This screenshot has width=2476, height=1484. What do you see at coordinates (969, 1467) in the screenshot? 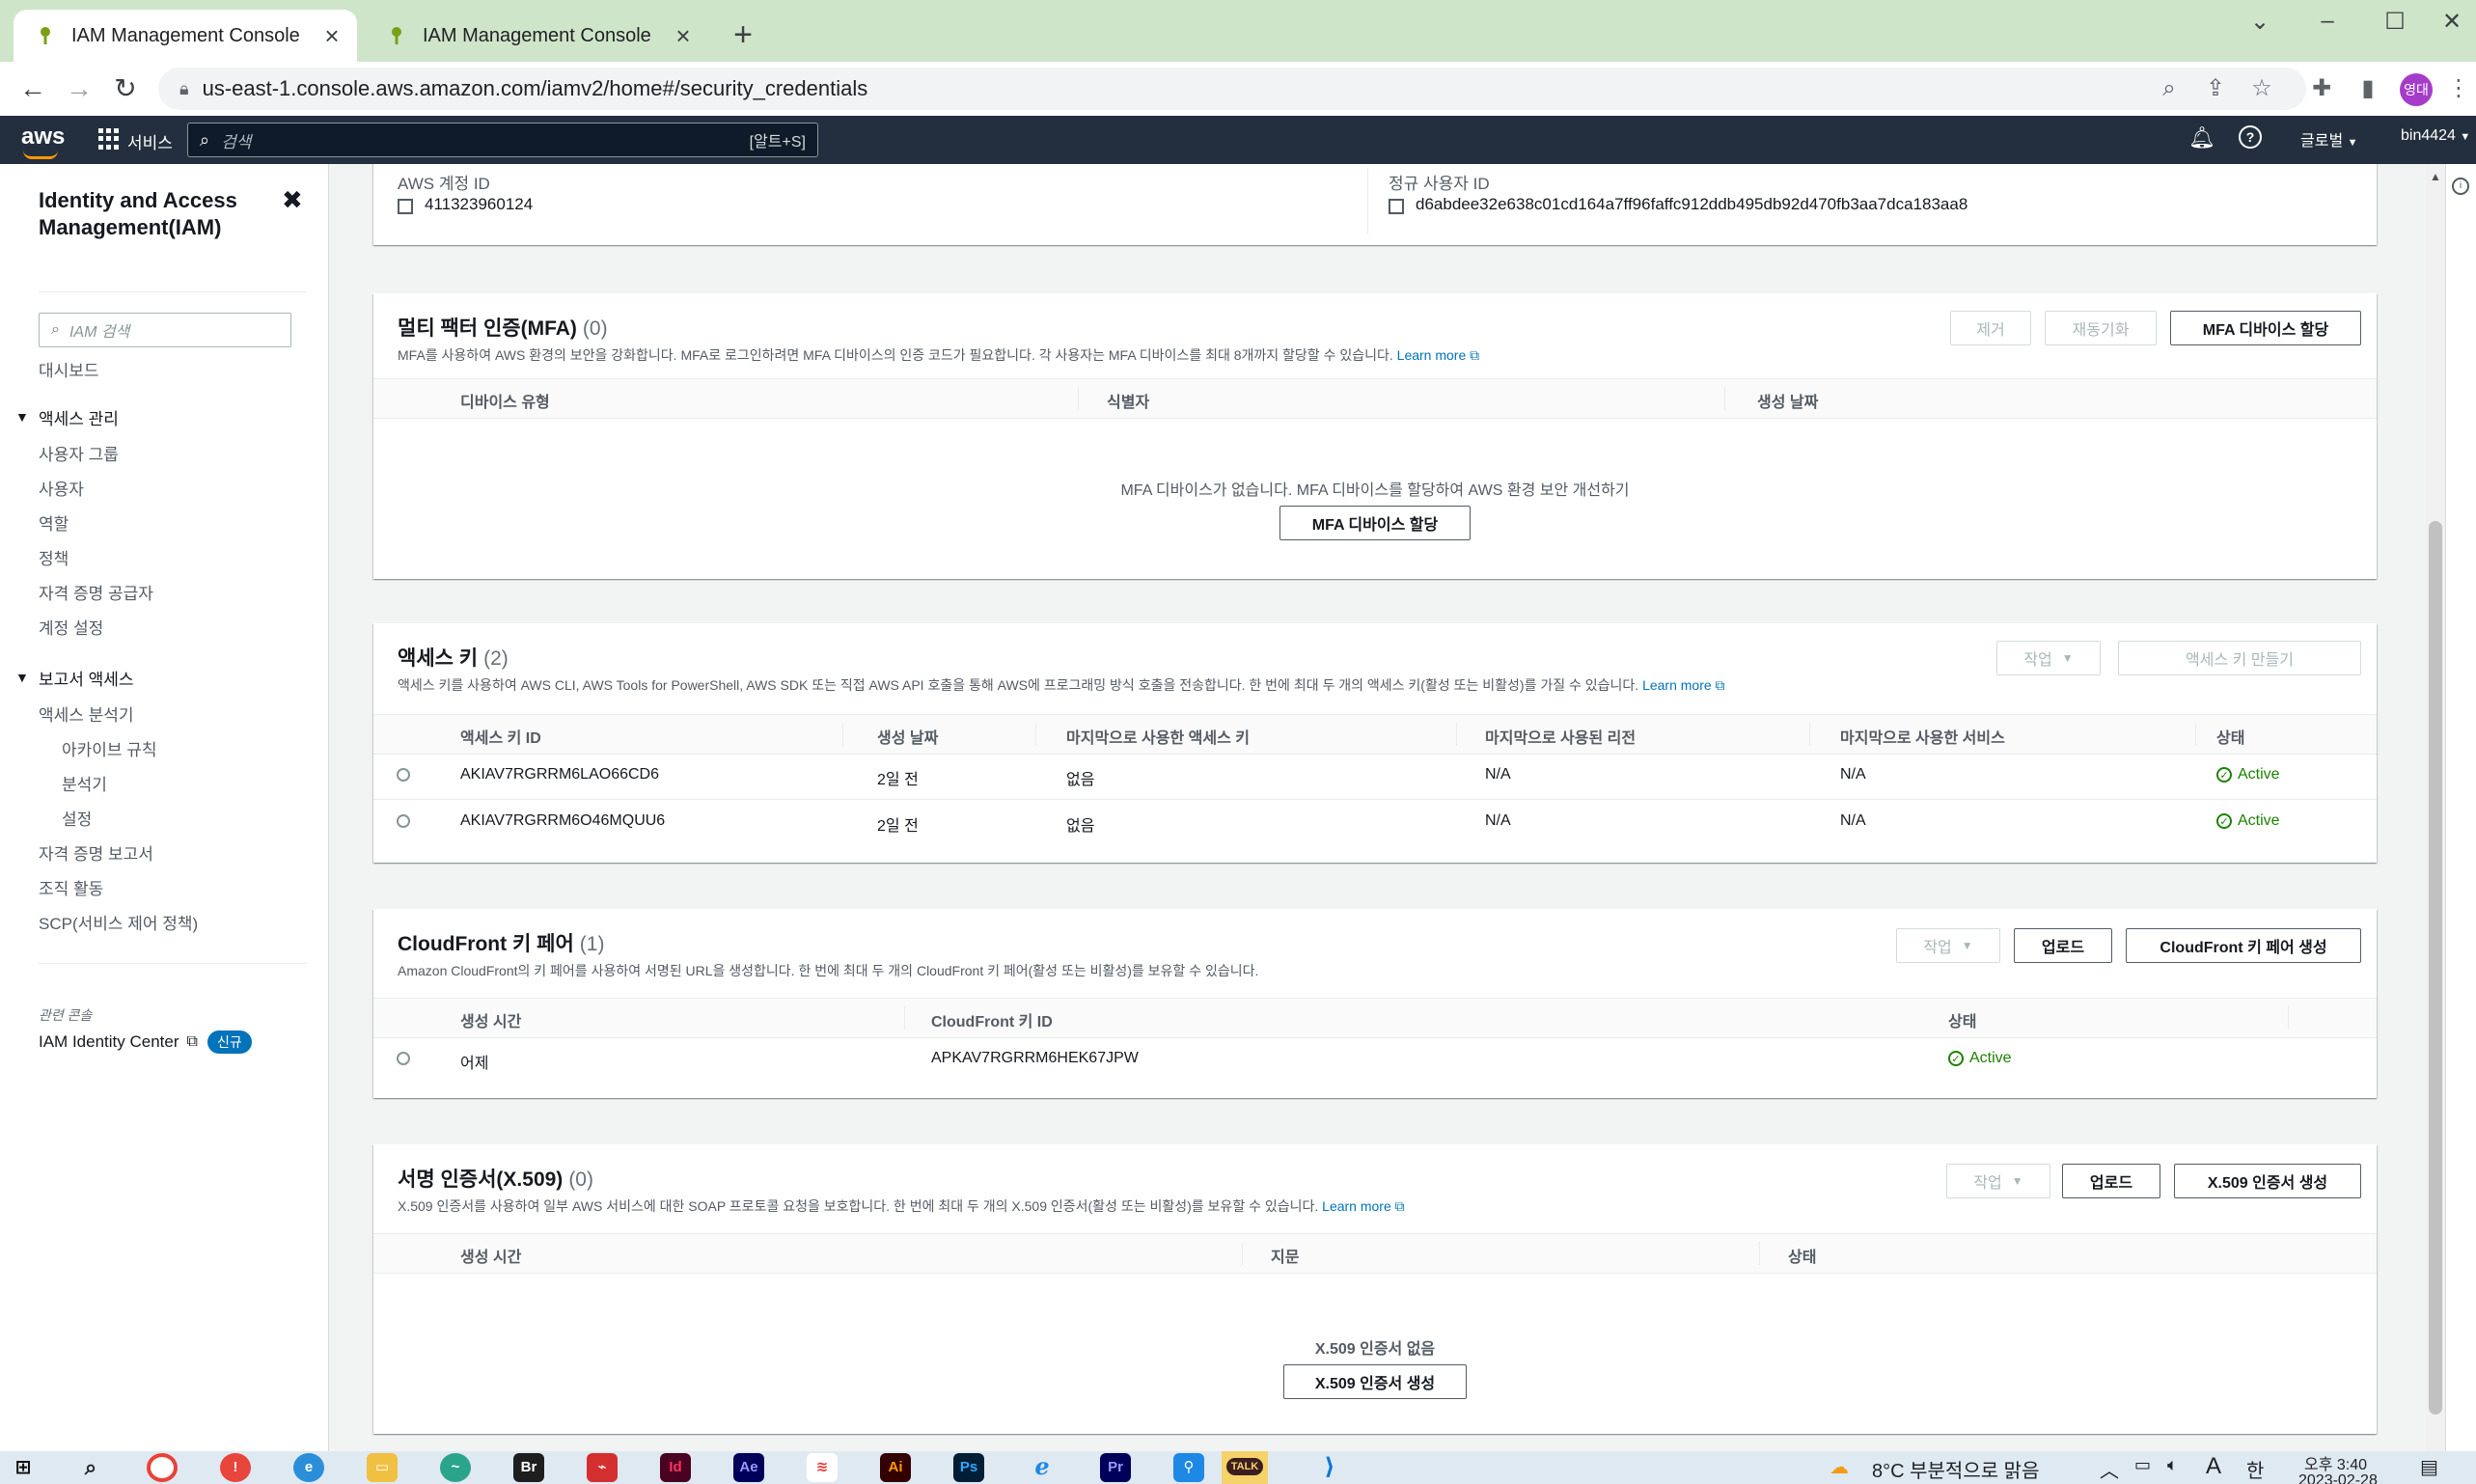
I see `photoshop-app-icon: Ps` at bounding box center [969, 1467].